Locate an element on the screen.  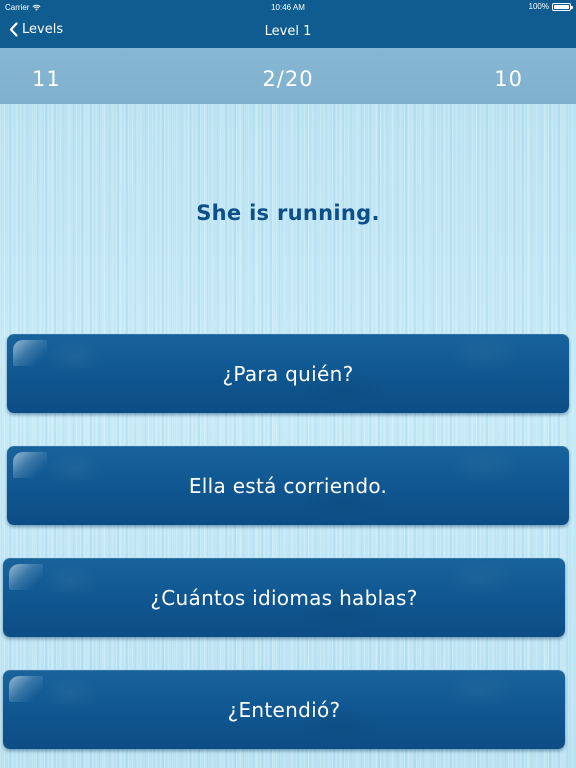
answer-label: ¿Cuántos idiomas hablas? is located at coordinates (284, 597).